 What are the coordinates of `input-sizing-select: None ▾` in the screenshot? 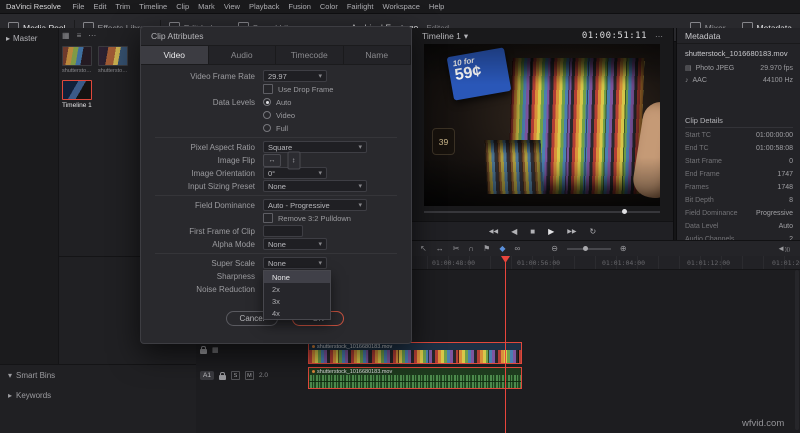 It's located at (315, 186).